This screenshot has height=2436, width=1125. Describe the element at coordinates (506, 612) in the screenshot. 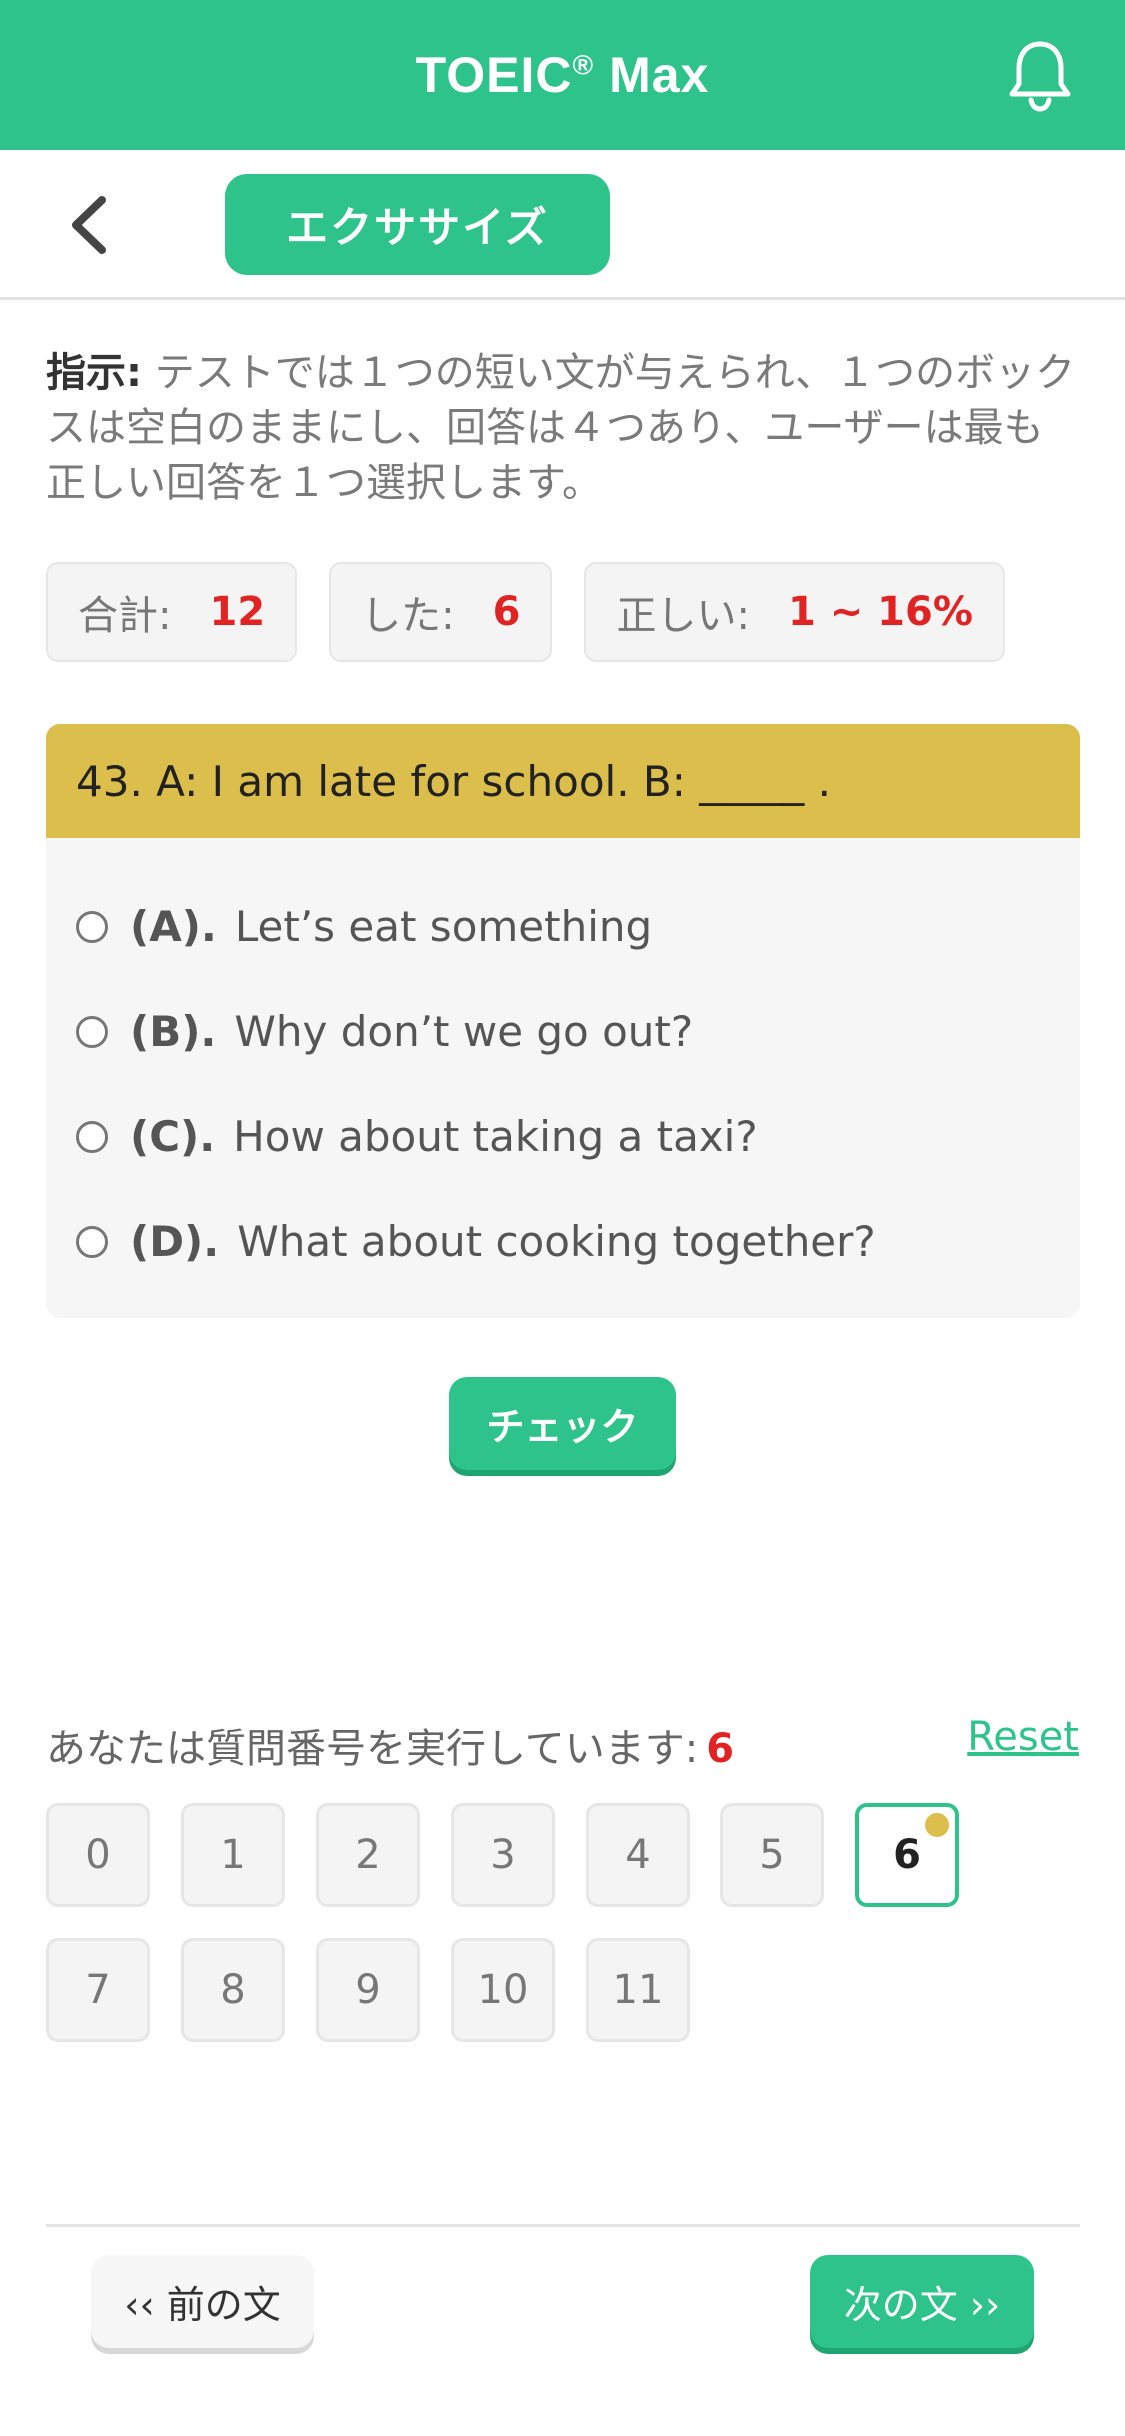

I see `stat-done-value: 6` at that location.